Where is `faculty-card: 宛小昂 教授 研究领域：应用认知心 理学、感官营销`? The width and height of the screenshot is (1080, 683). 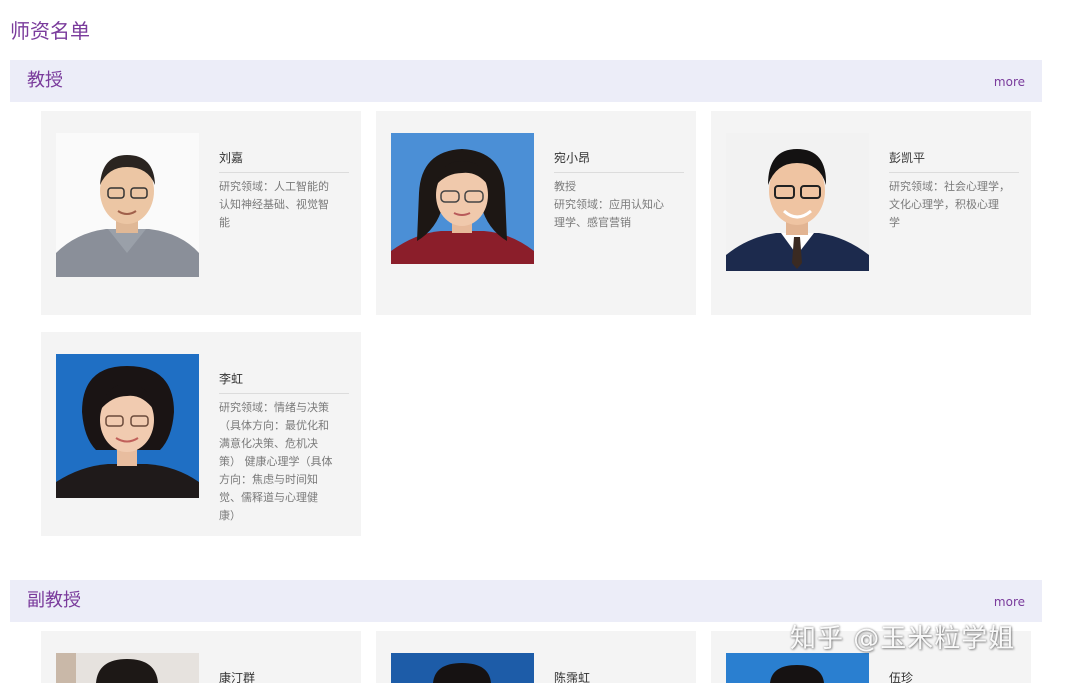 faculty-card: 宛小昂 教授 研究领域：应用认知心 理学、感官营销 is located at coordinates (536, 213).